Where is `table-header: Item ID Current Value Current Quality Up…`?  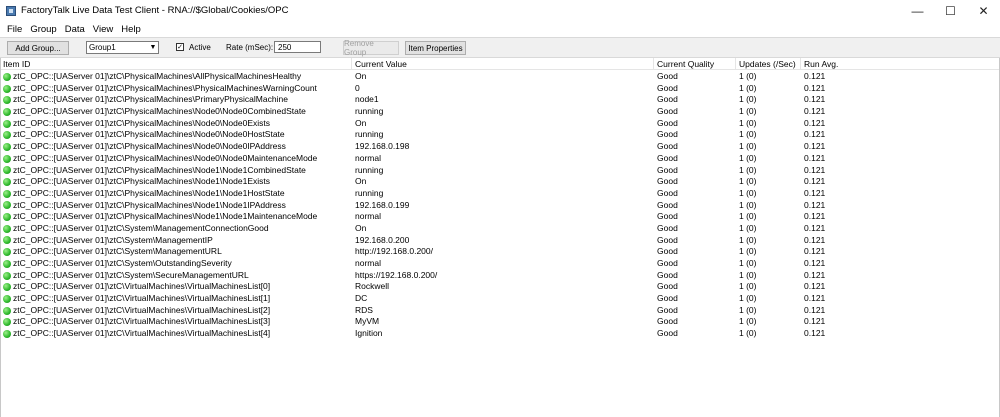
table-header: Item ID Current Value Current Quality Up… is located at coordinates (500, 64).